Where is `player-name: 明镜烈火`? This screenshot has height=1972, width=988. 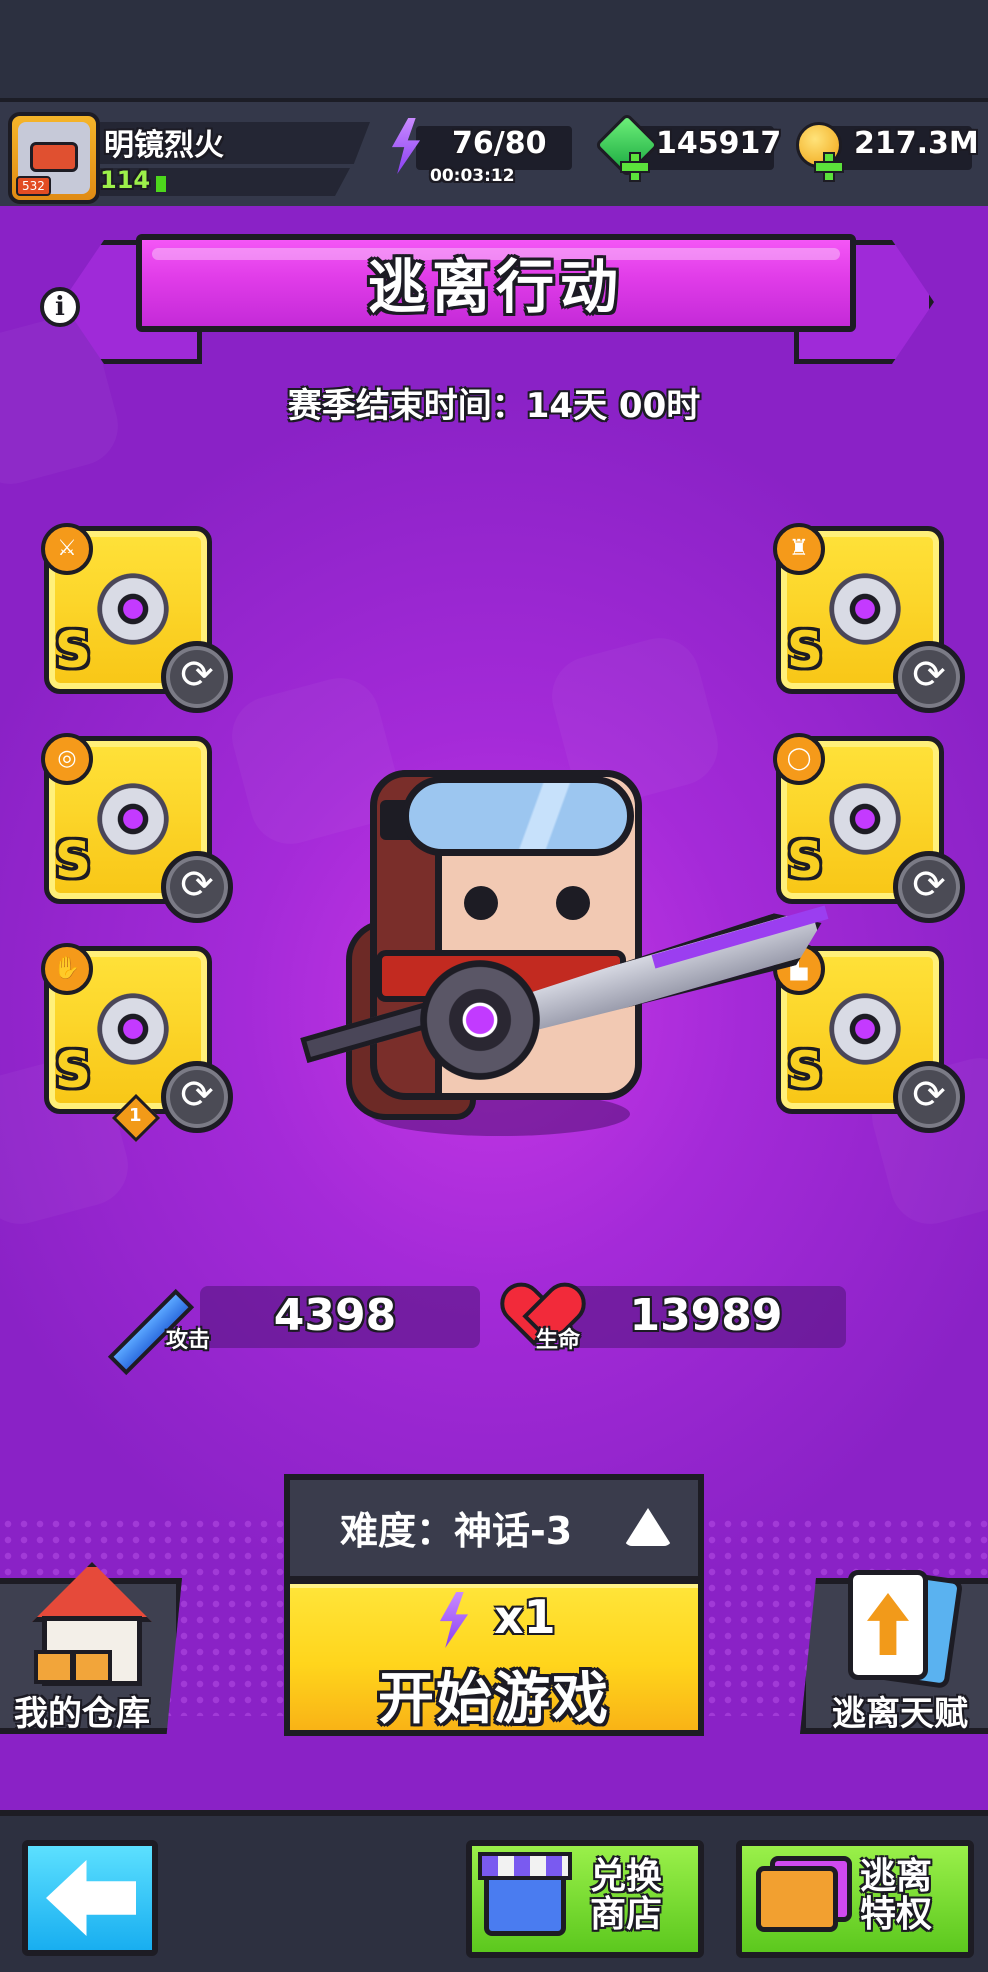
player-name: 明镜烈火 is located at coordinates (164, 145).